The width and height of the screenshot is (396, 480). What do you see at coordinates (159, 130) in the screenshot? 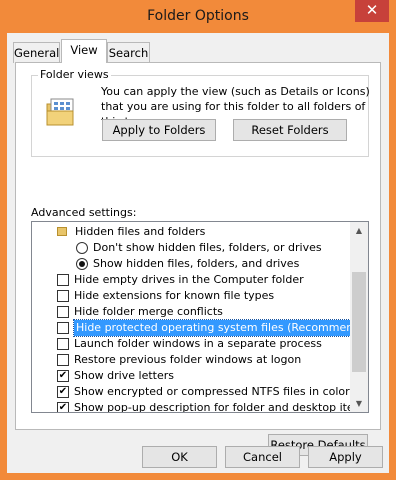
I see `apply-to-folders-button: Apply to Folders` at bounding box center [159, 130].